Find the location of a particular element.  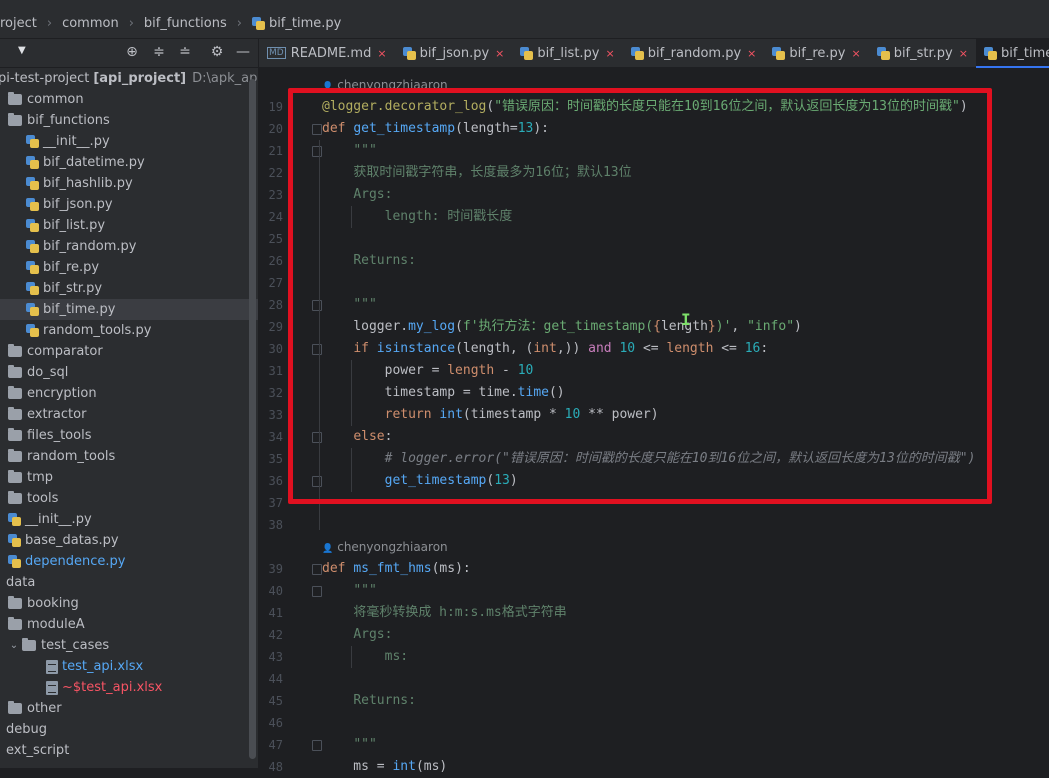

tree-item: other is located at coordinates (129, 708).